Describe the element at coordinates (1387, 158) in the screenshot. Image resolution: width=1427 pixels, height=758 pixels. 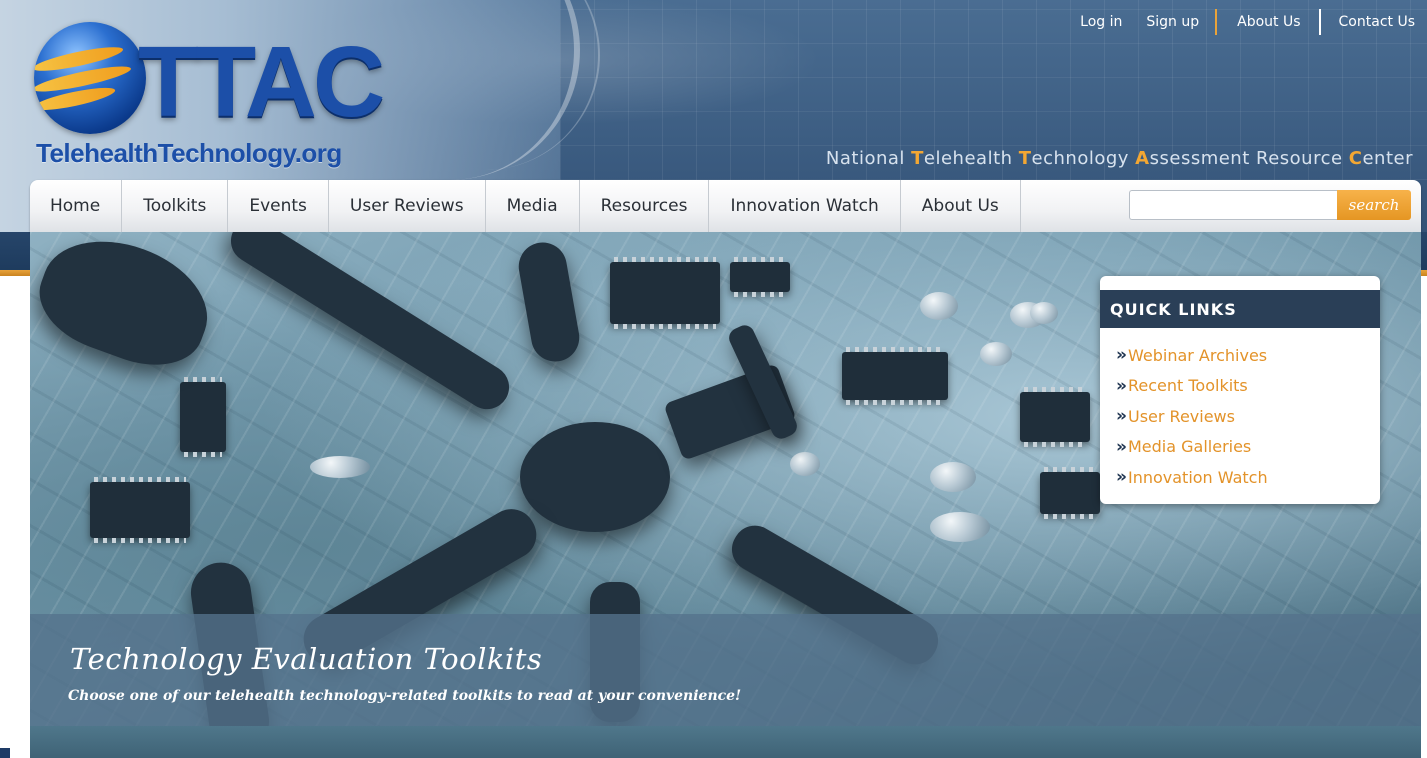
I see `tagline-part: enter` at that location.